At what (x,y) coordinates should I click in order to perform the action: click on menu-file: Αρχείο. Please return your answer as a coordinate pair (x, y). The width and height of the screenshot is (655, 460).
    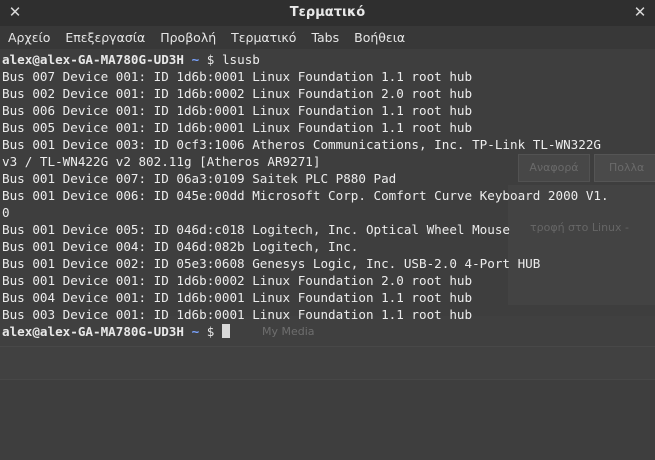
    Looking at the image, I should click on (28, 37).